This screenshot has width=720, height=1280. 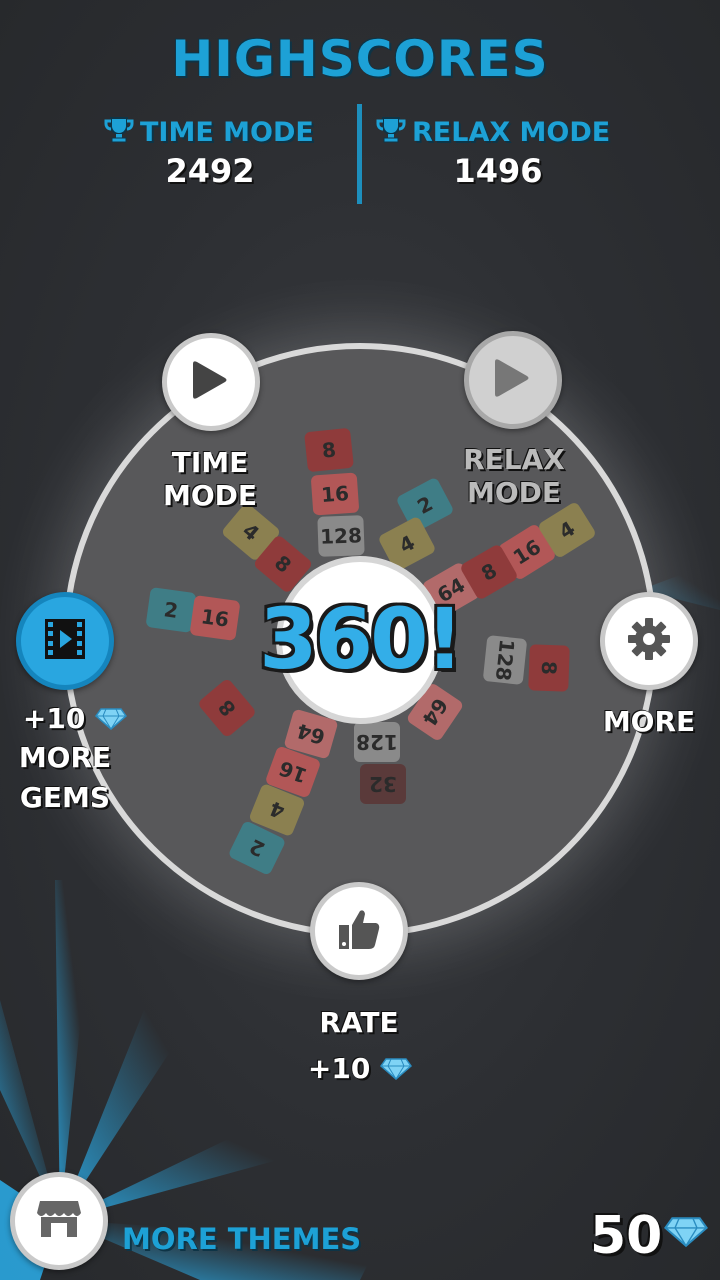 I want to click on more-gems-bonus-value: +10, so click(x=54, y=718).